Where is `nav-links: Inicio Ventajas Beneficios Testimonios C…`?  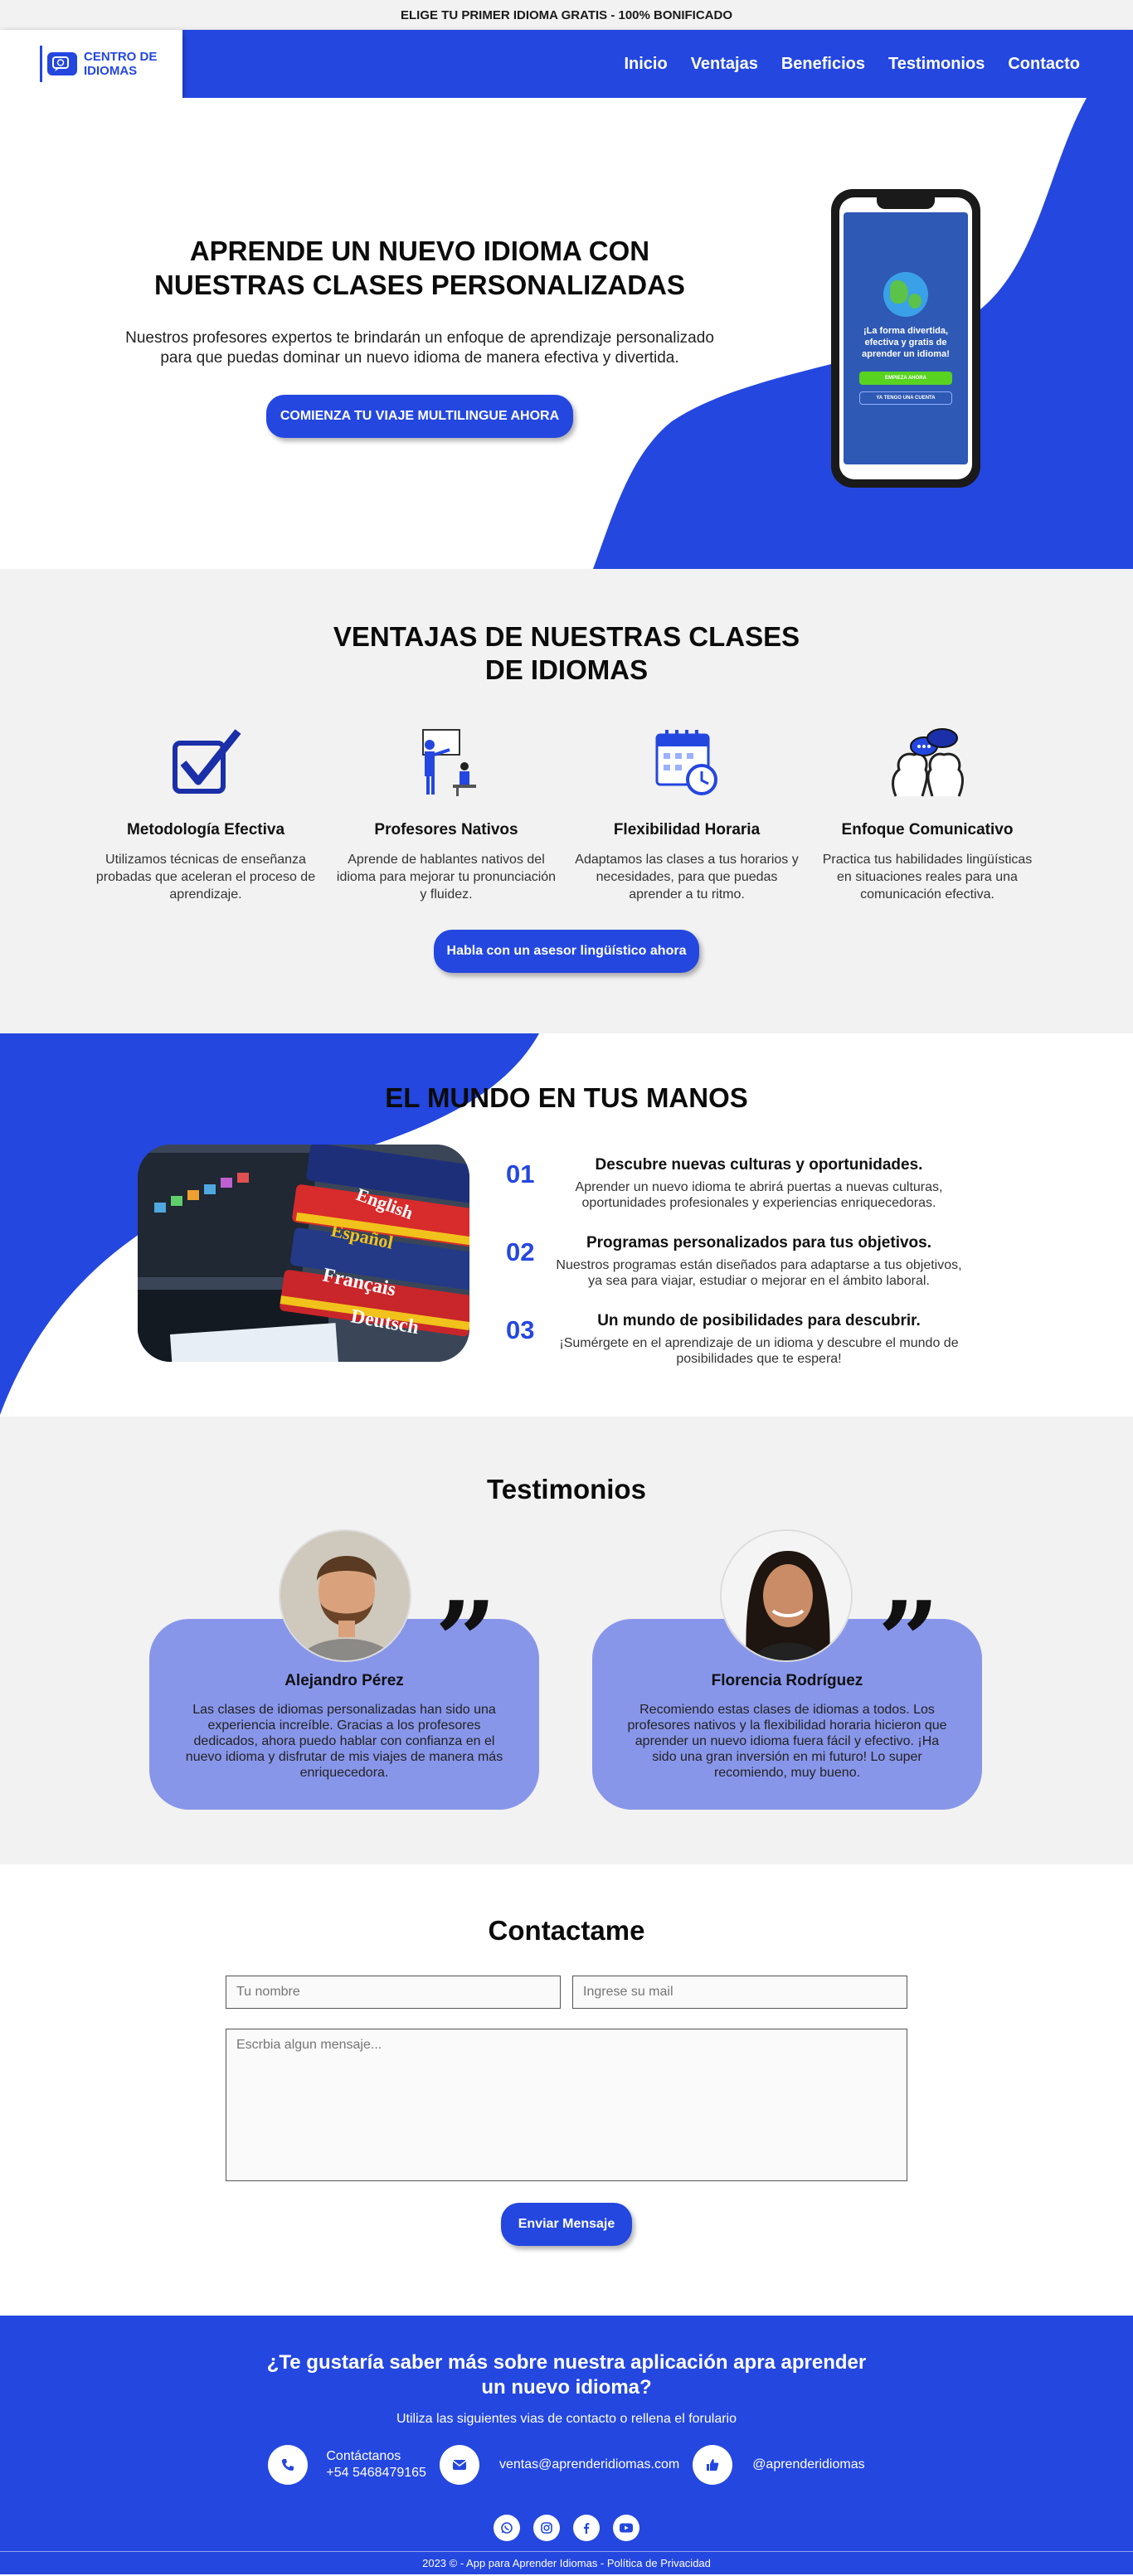 nav-links: Inicio Ventajas Beneficios Testimonios C… is located at coordinates (852, 64).